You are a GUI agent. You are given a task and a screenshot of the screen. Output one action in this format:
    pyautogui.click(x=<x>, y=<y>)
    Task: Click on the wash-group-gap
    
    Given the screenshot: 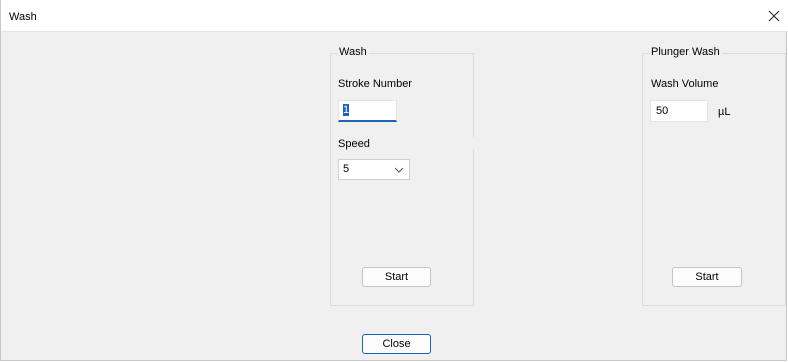 What is the action you would take?
    pyautogui.click(x=474, y=143)
    